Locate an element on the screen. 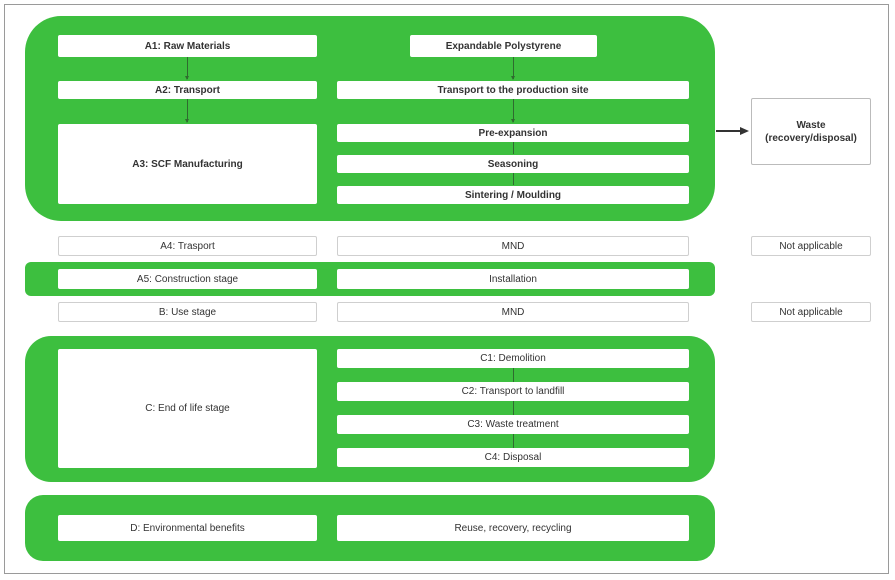 This screenshot has width=895, height=580. arrowhead-a1-a2 is located at coordinates (187, 78).